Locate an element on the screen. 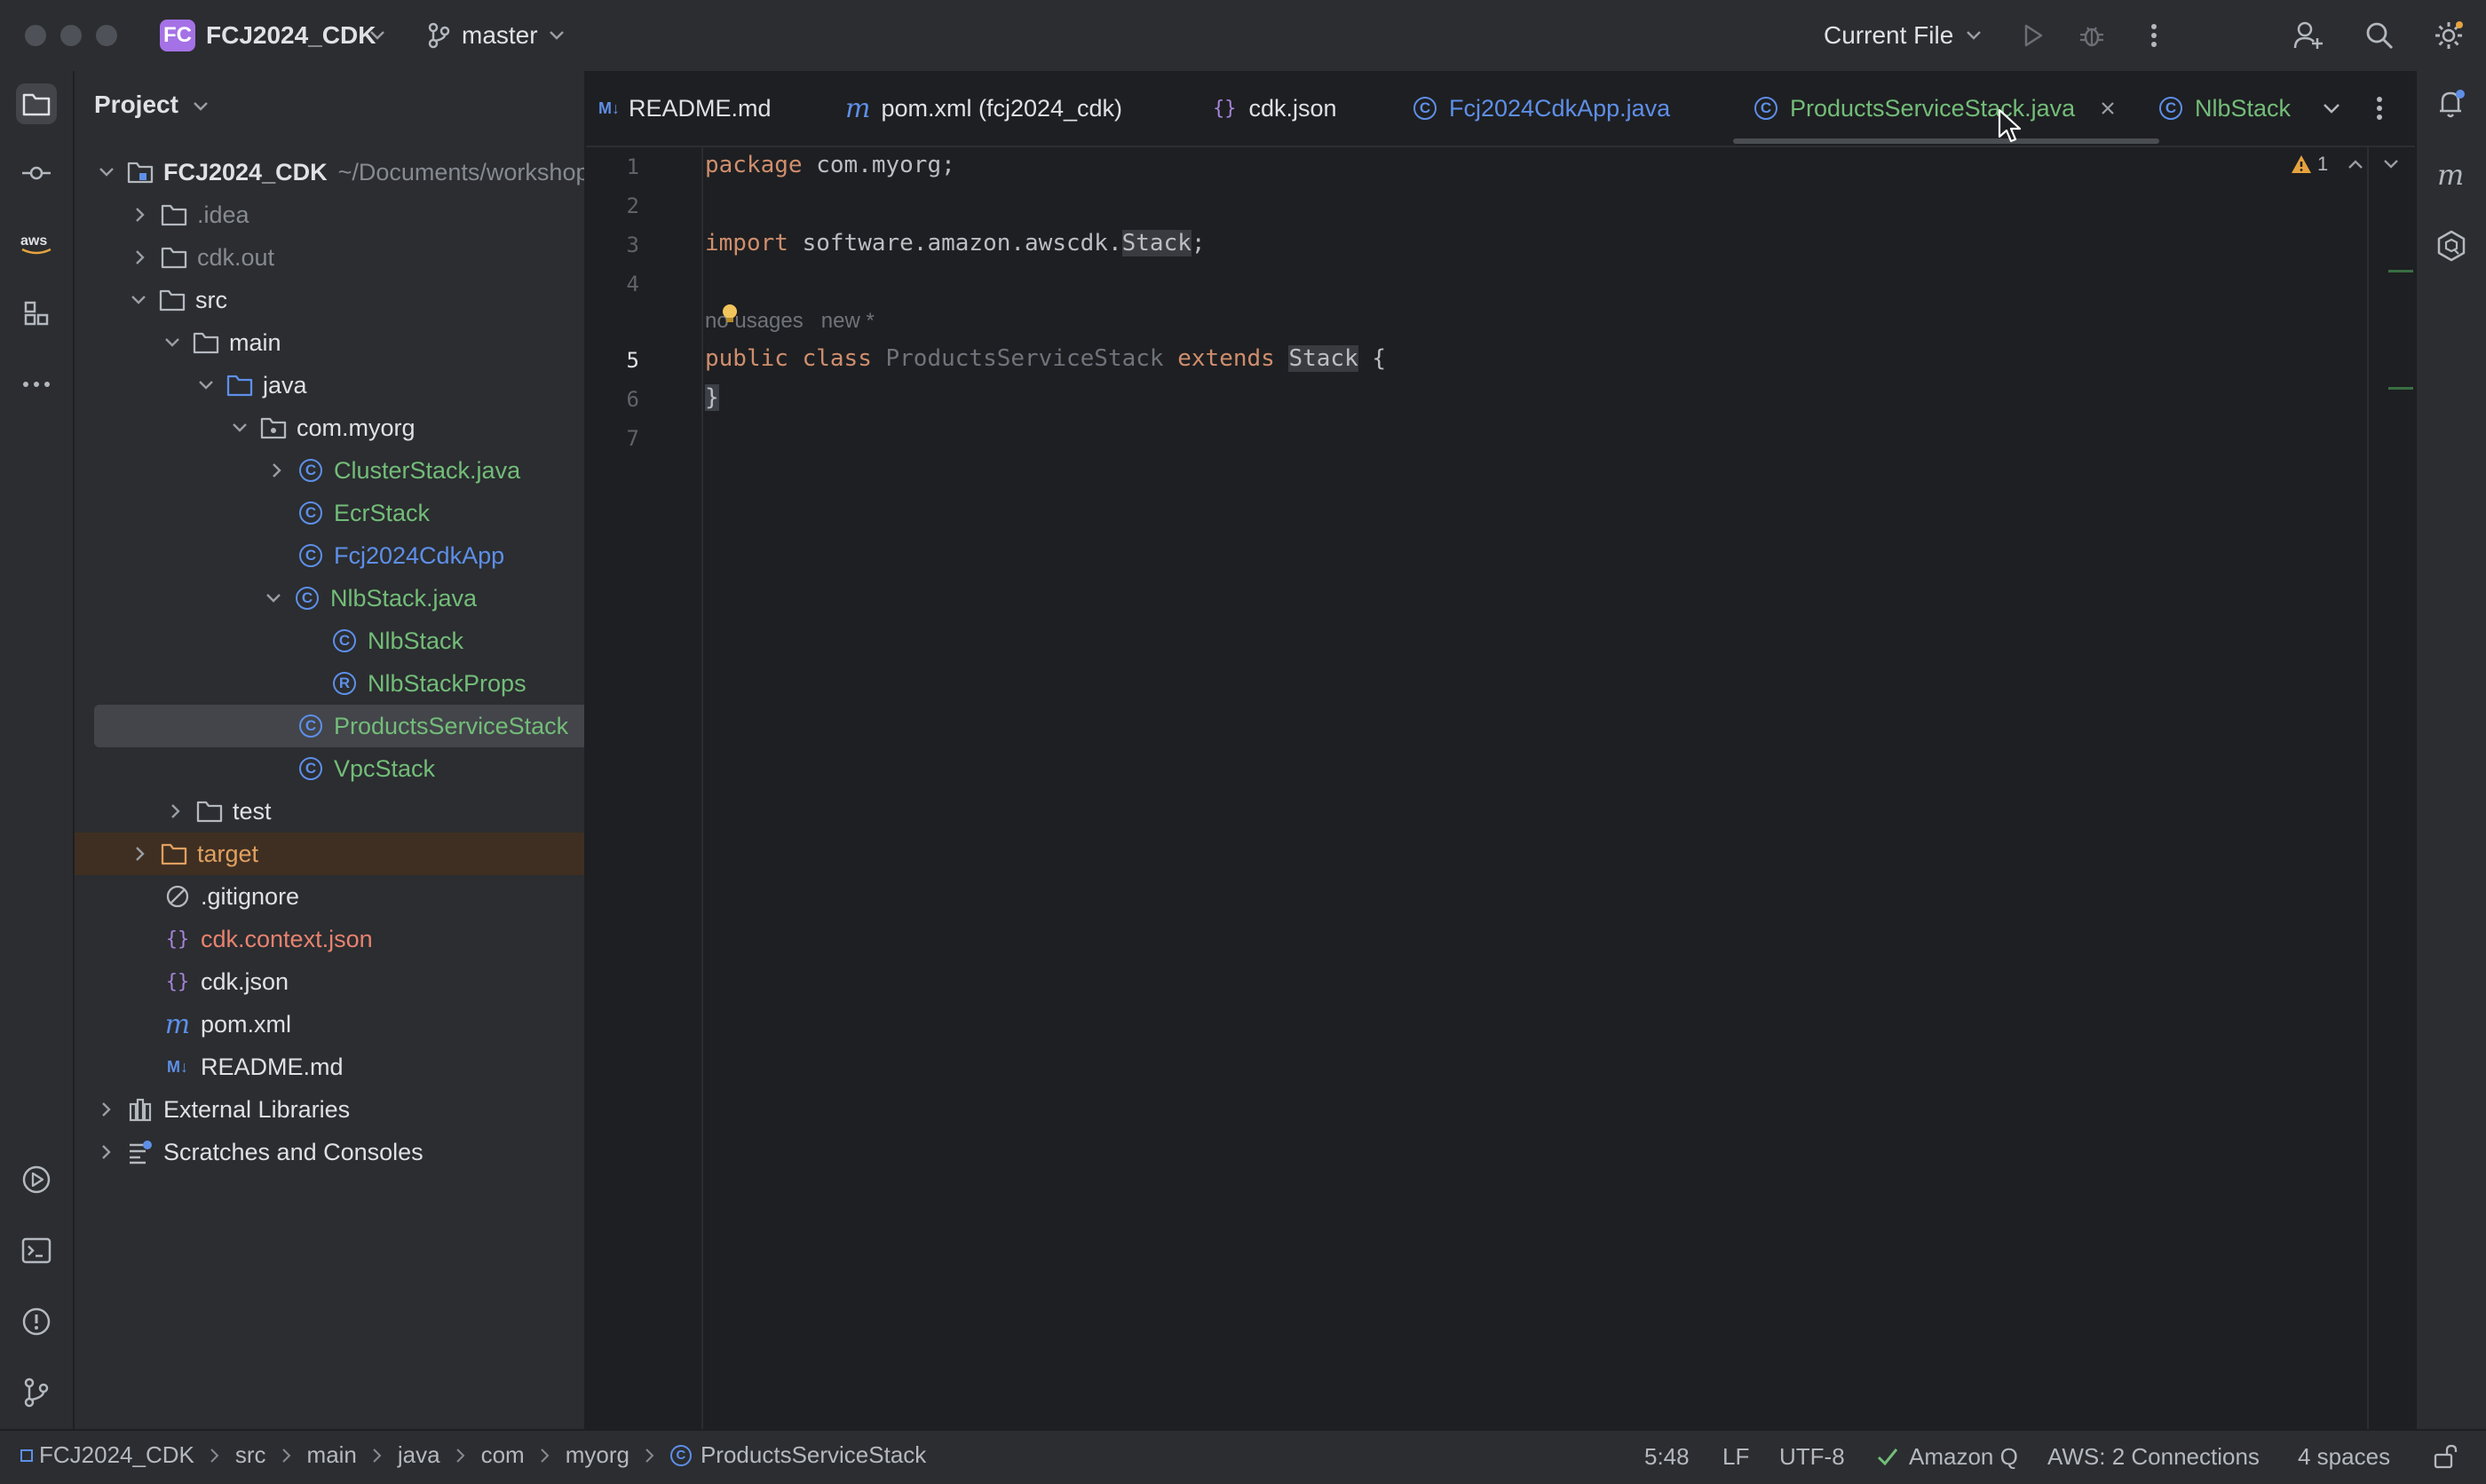 Image resolution: width=2486 pixels, height=1484 pixels. breadcrumb-item: myorg is located at coordinates (597, 1455).